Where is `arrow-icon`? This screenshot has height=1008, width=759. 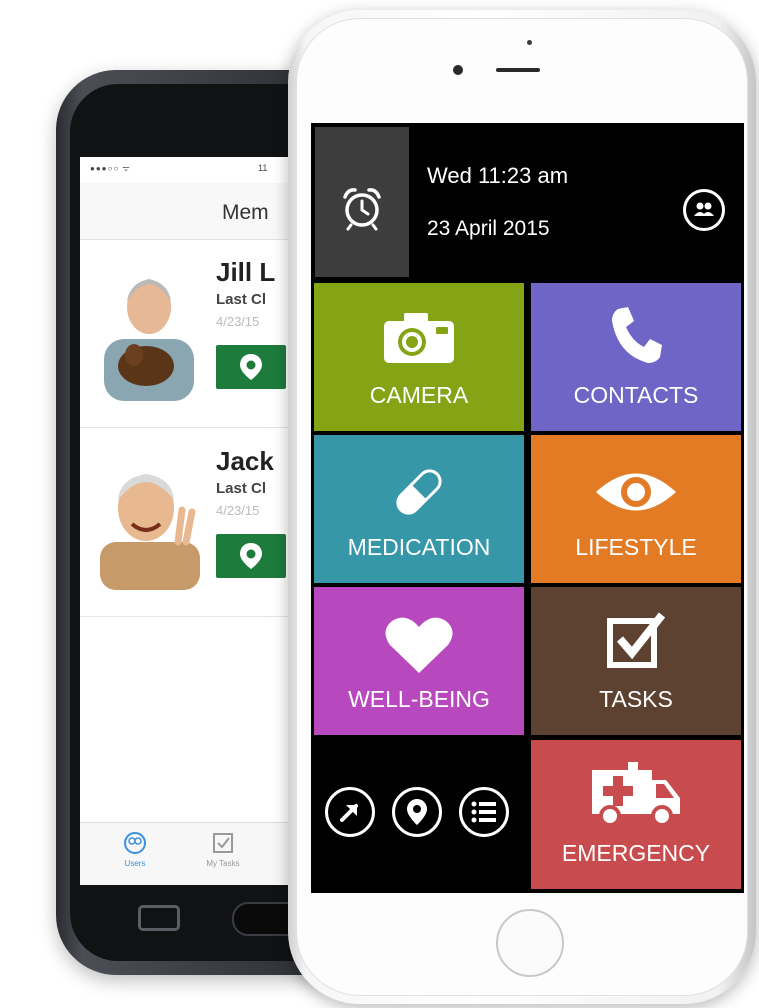
arrow-icon is located at coordinates (349, 813).